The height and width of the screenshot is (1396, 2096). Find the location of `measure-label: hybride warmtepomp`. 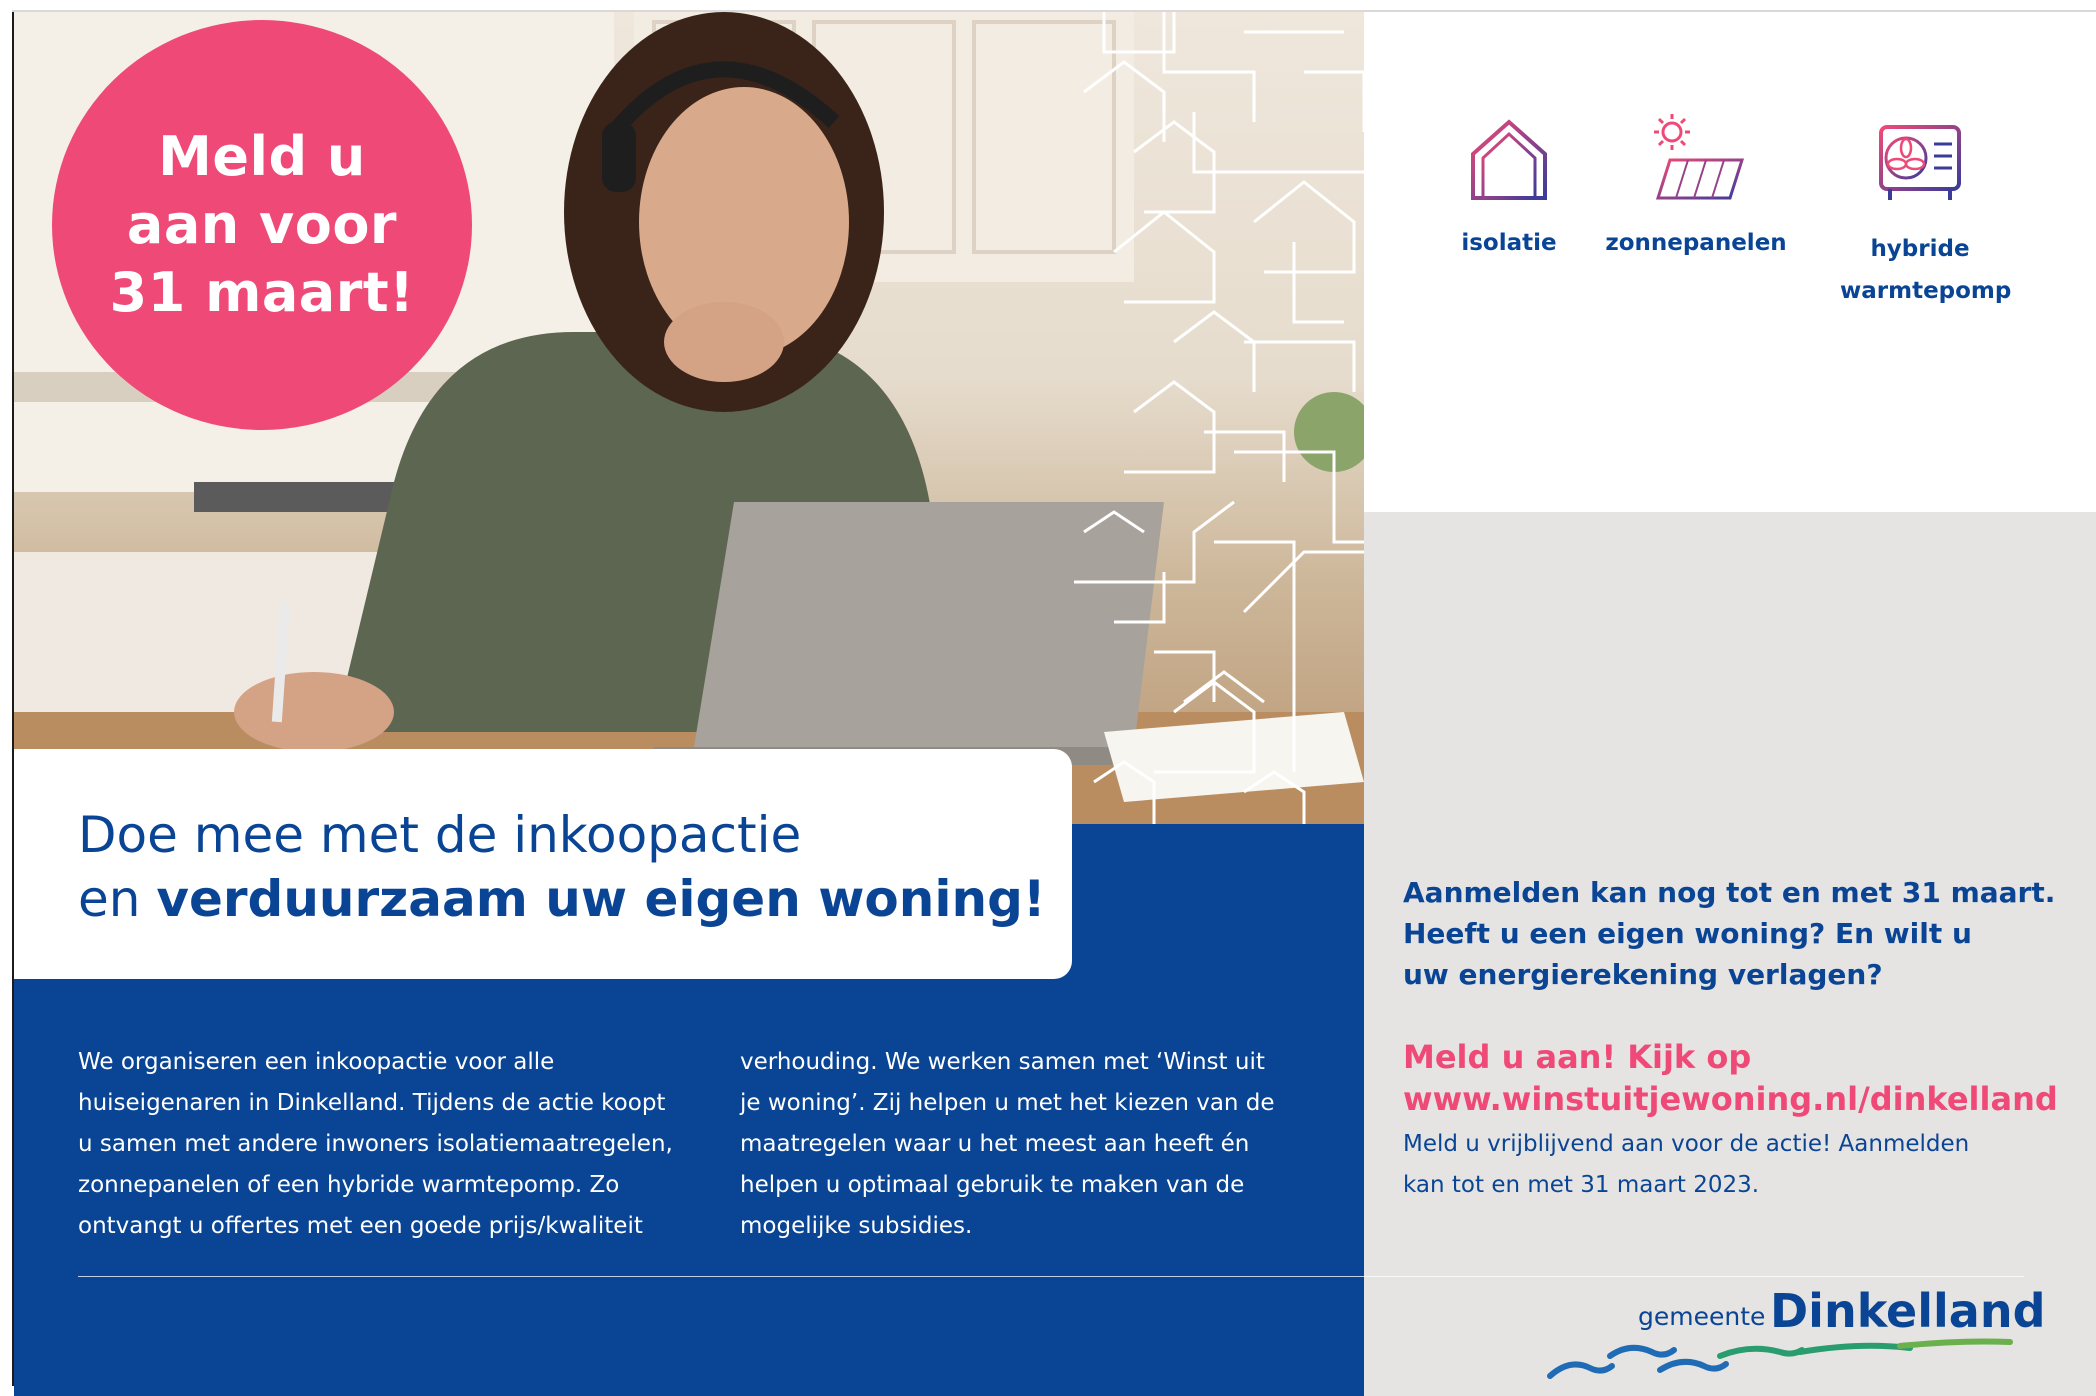

measure-label: hybride warmtepomp is located at coordinates (1926, 270).